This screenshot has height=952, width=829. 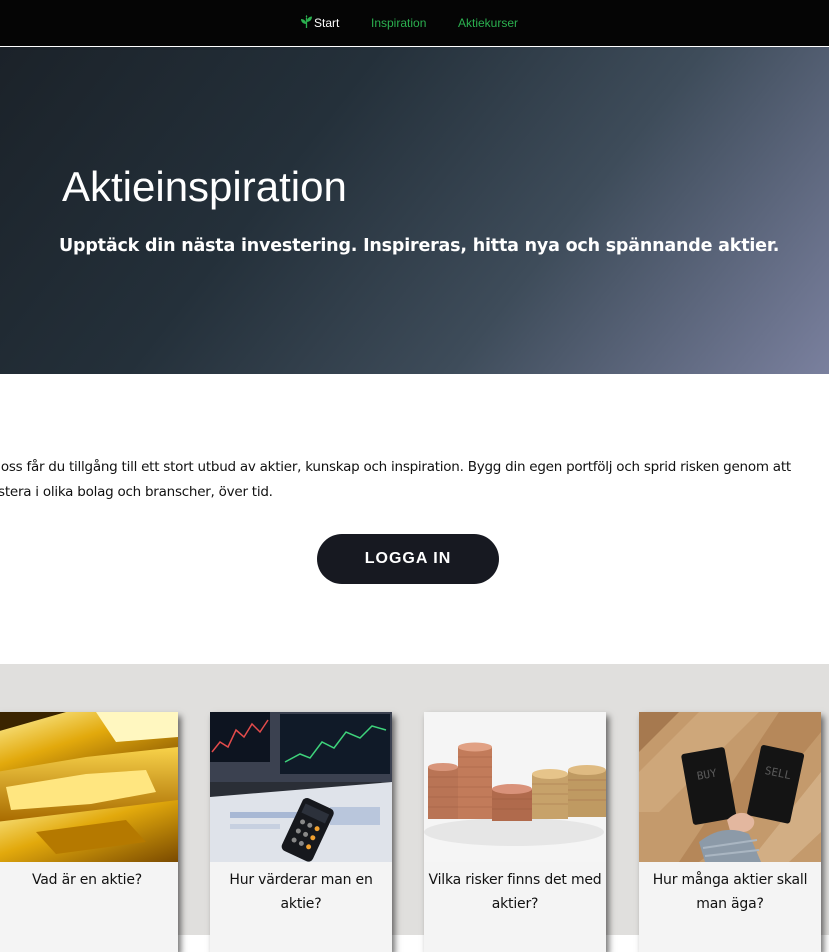 I want to click on top-navigation: Start Inspiration Aktiekurser, so click(x=414, y=23).